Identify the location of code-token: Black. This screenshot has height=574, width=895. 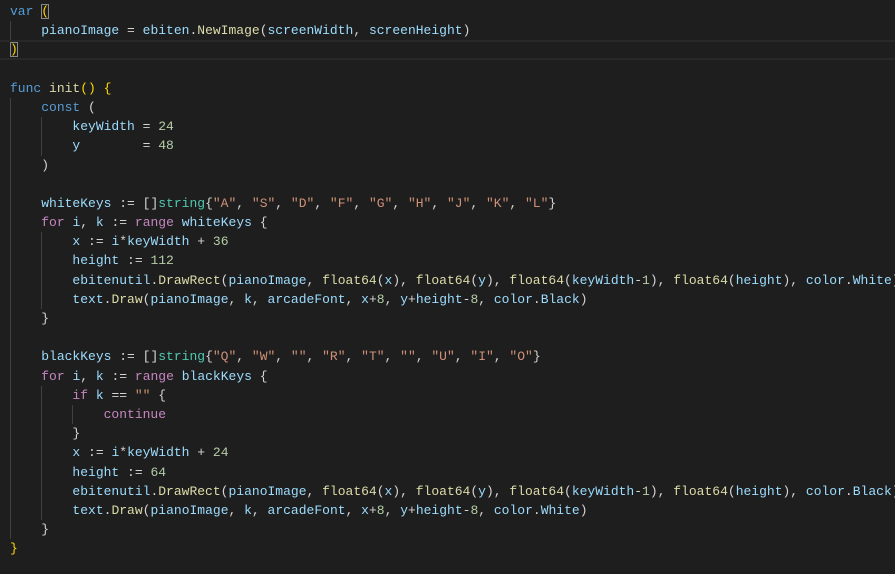
(560, 299).